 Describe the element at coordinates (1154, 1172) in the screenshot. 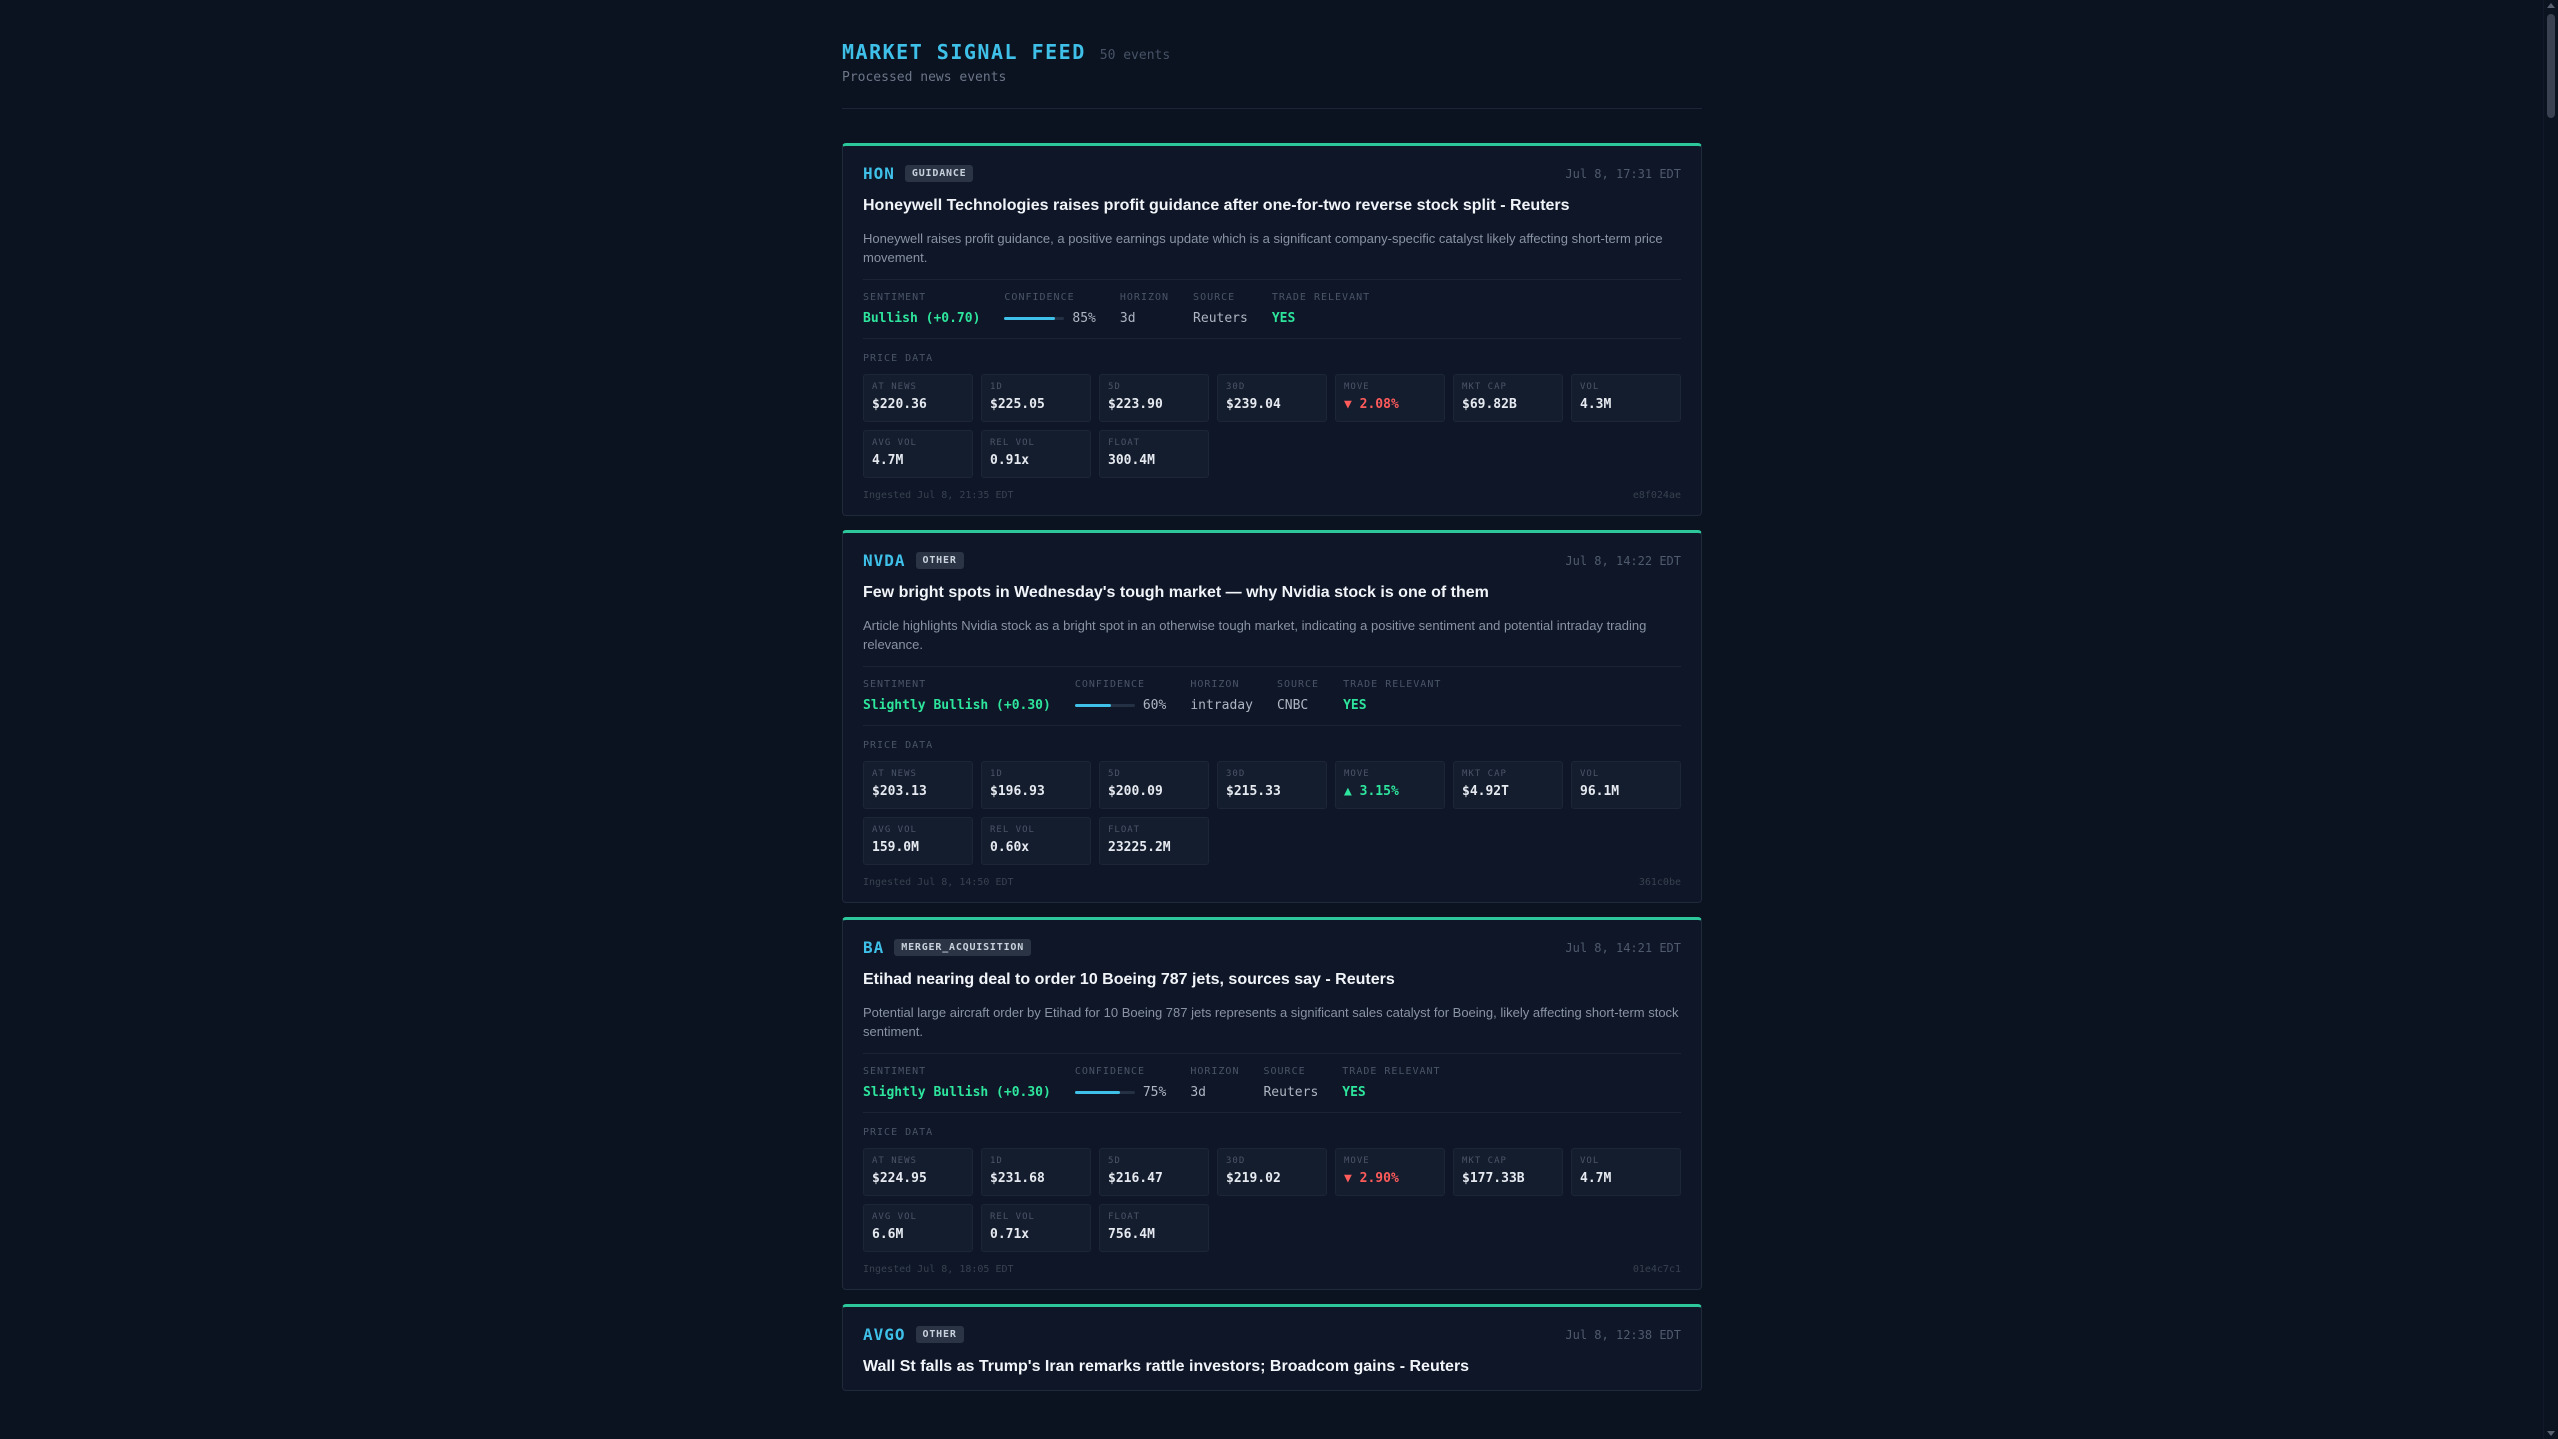

I see `price-cell: 5D $216.47` at that location.